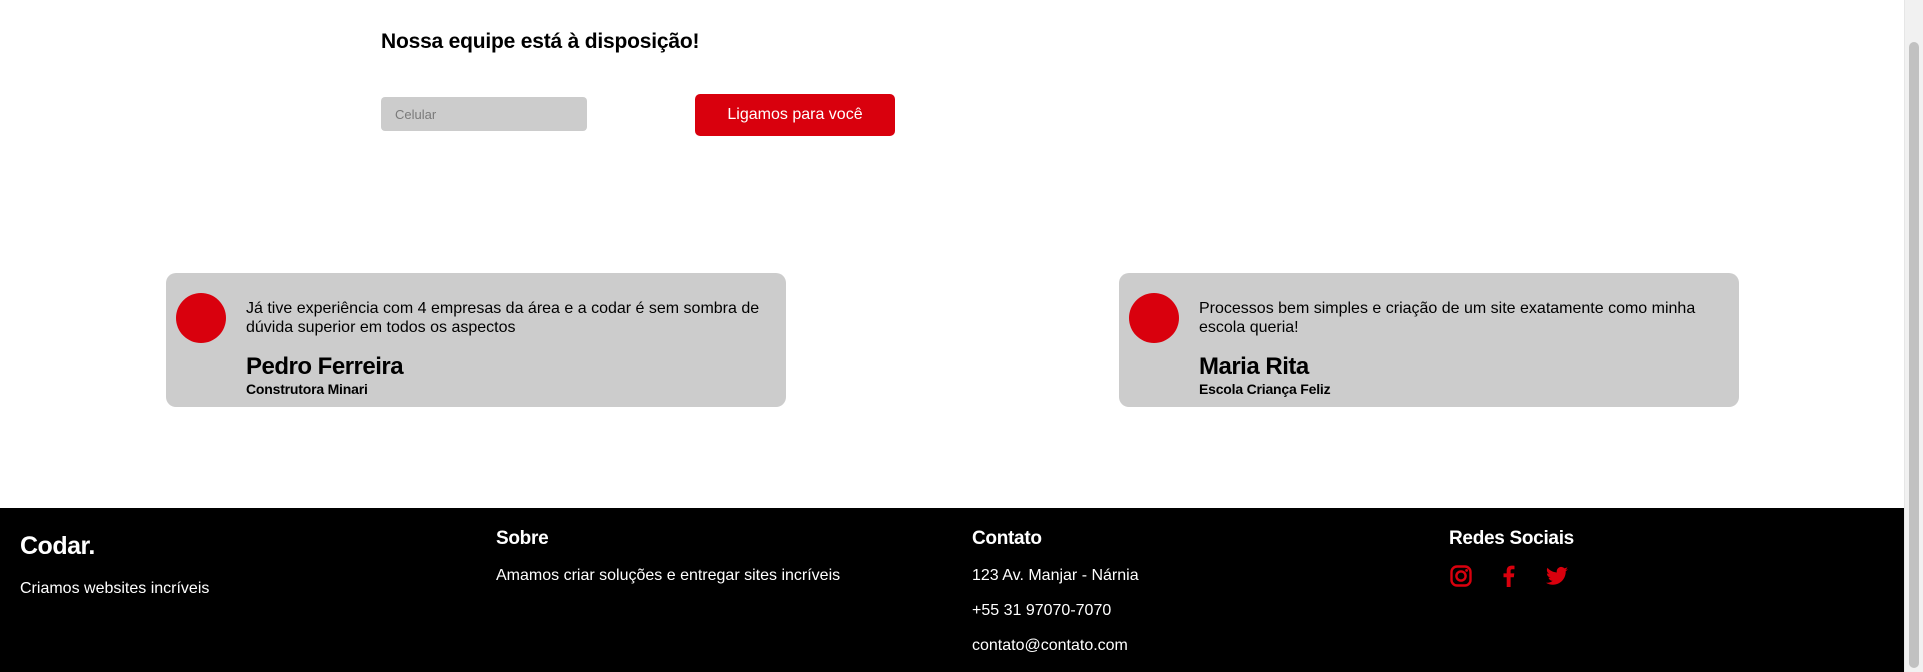 This screenshot has height=672, width=1923. Describe the element at coordinates (1511, 538) in the screenshot. I see `footer-social-heading: Redes Sociais` at that location.